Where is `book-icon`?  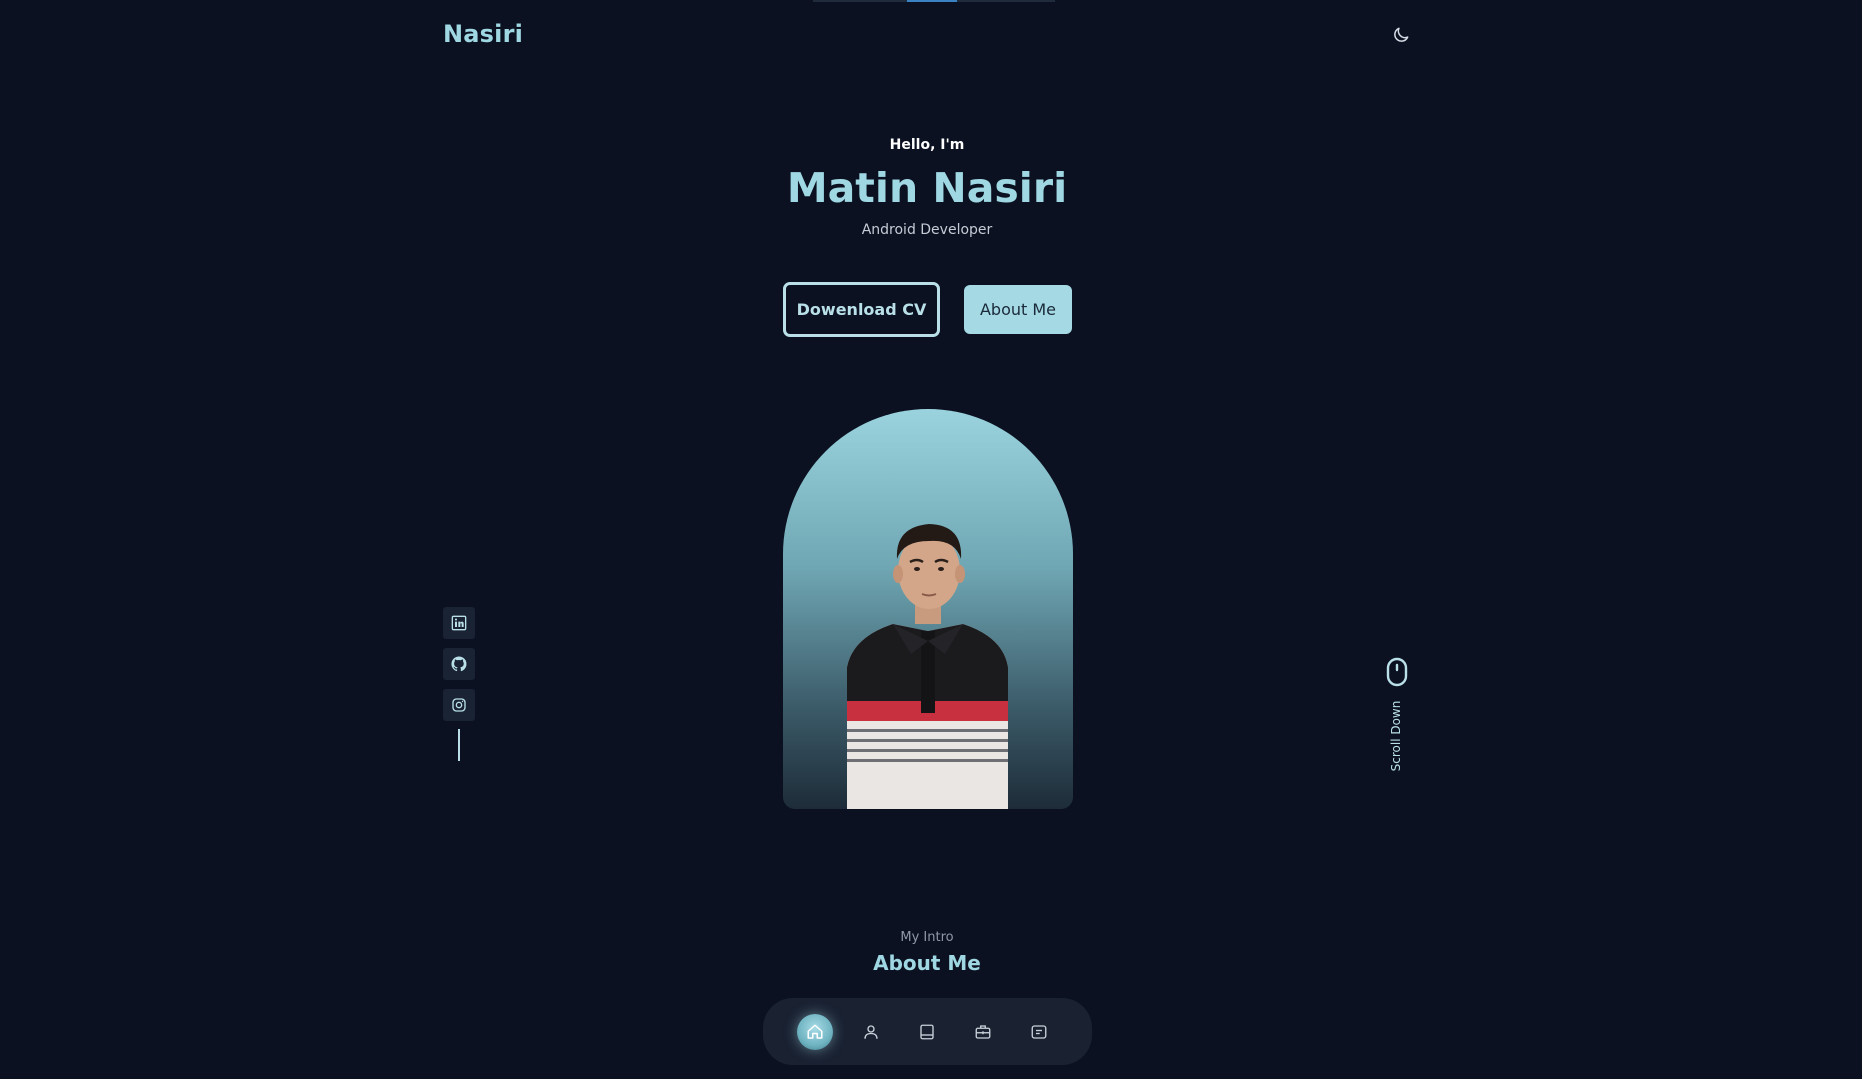 book-icon is located at coordinates (927, 1032).